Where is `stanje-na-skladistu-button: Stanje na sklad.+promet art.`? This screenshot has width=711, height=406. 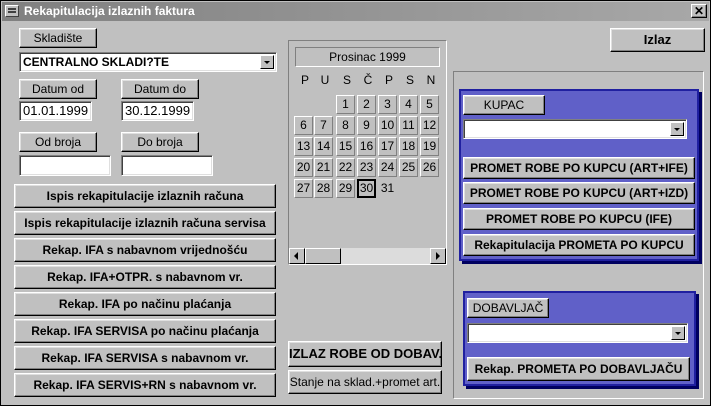
stanje-na-skladistu-button: Stanje na sklad.+promet art. is located at coordinates (365, 382).